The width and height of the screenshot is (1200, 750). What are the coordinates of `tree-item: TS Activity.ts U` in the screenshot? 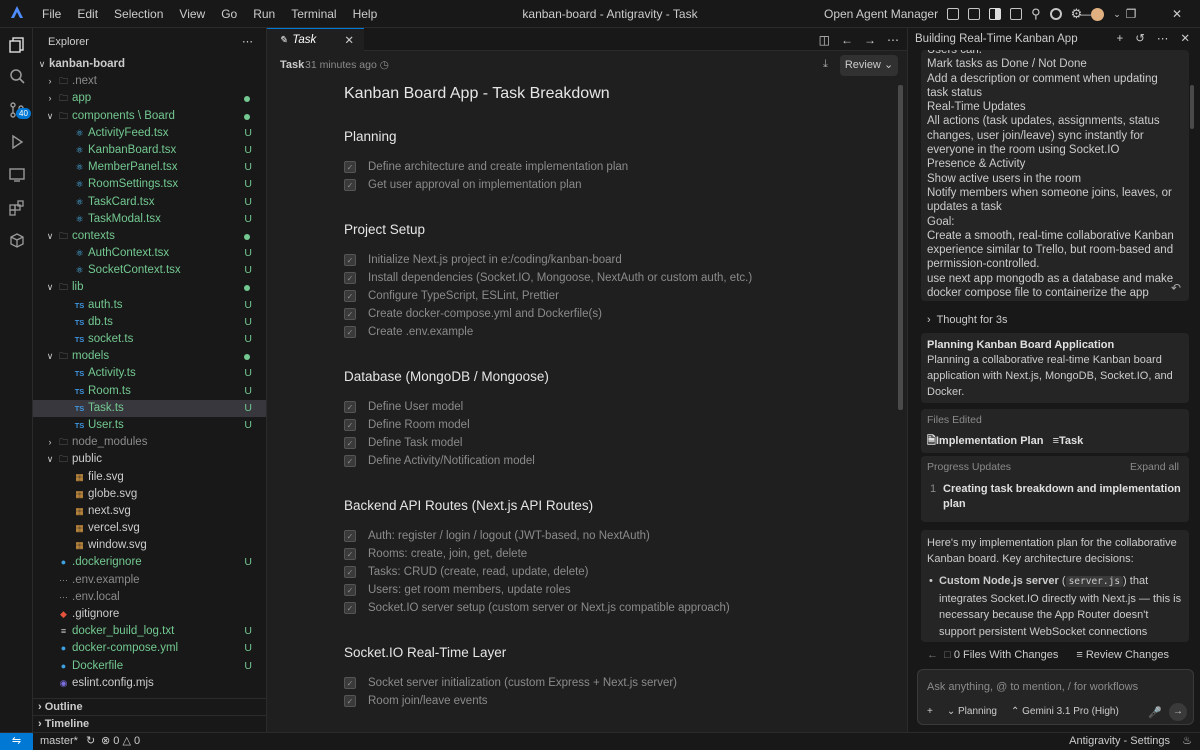 It's located at (149, 373).